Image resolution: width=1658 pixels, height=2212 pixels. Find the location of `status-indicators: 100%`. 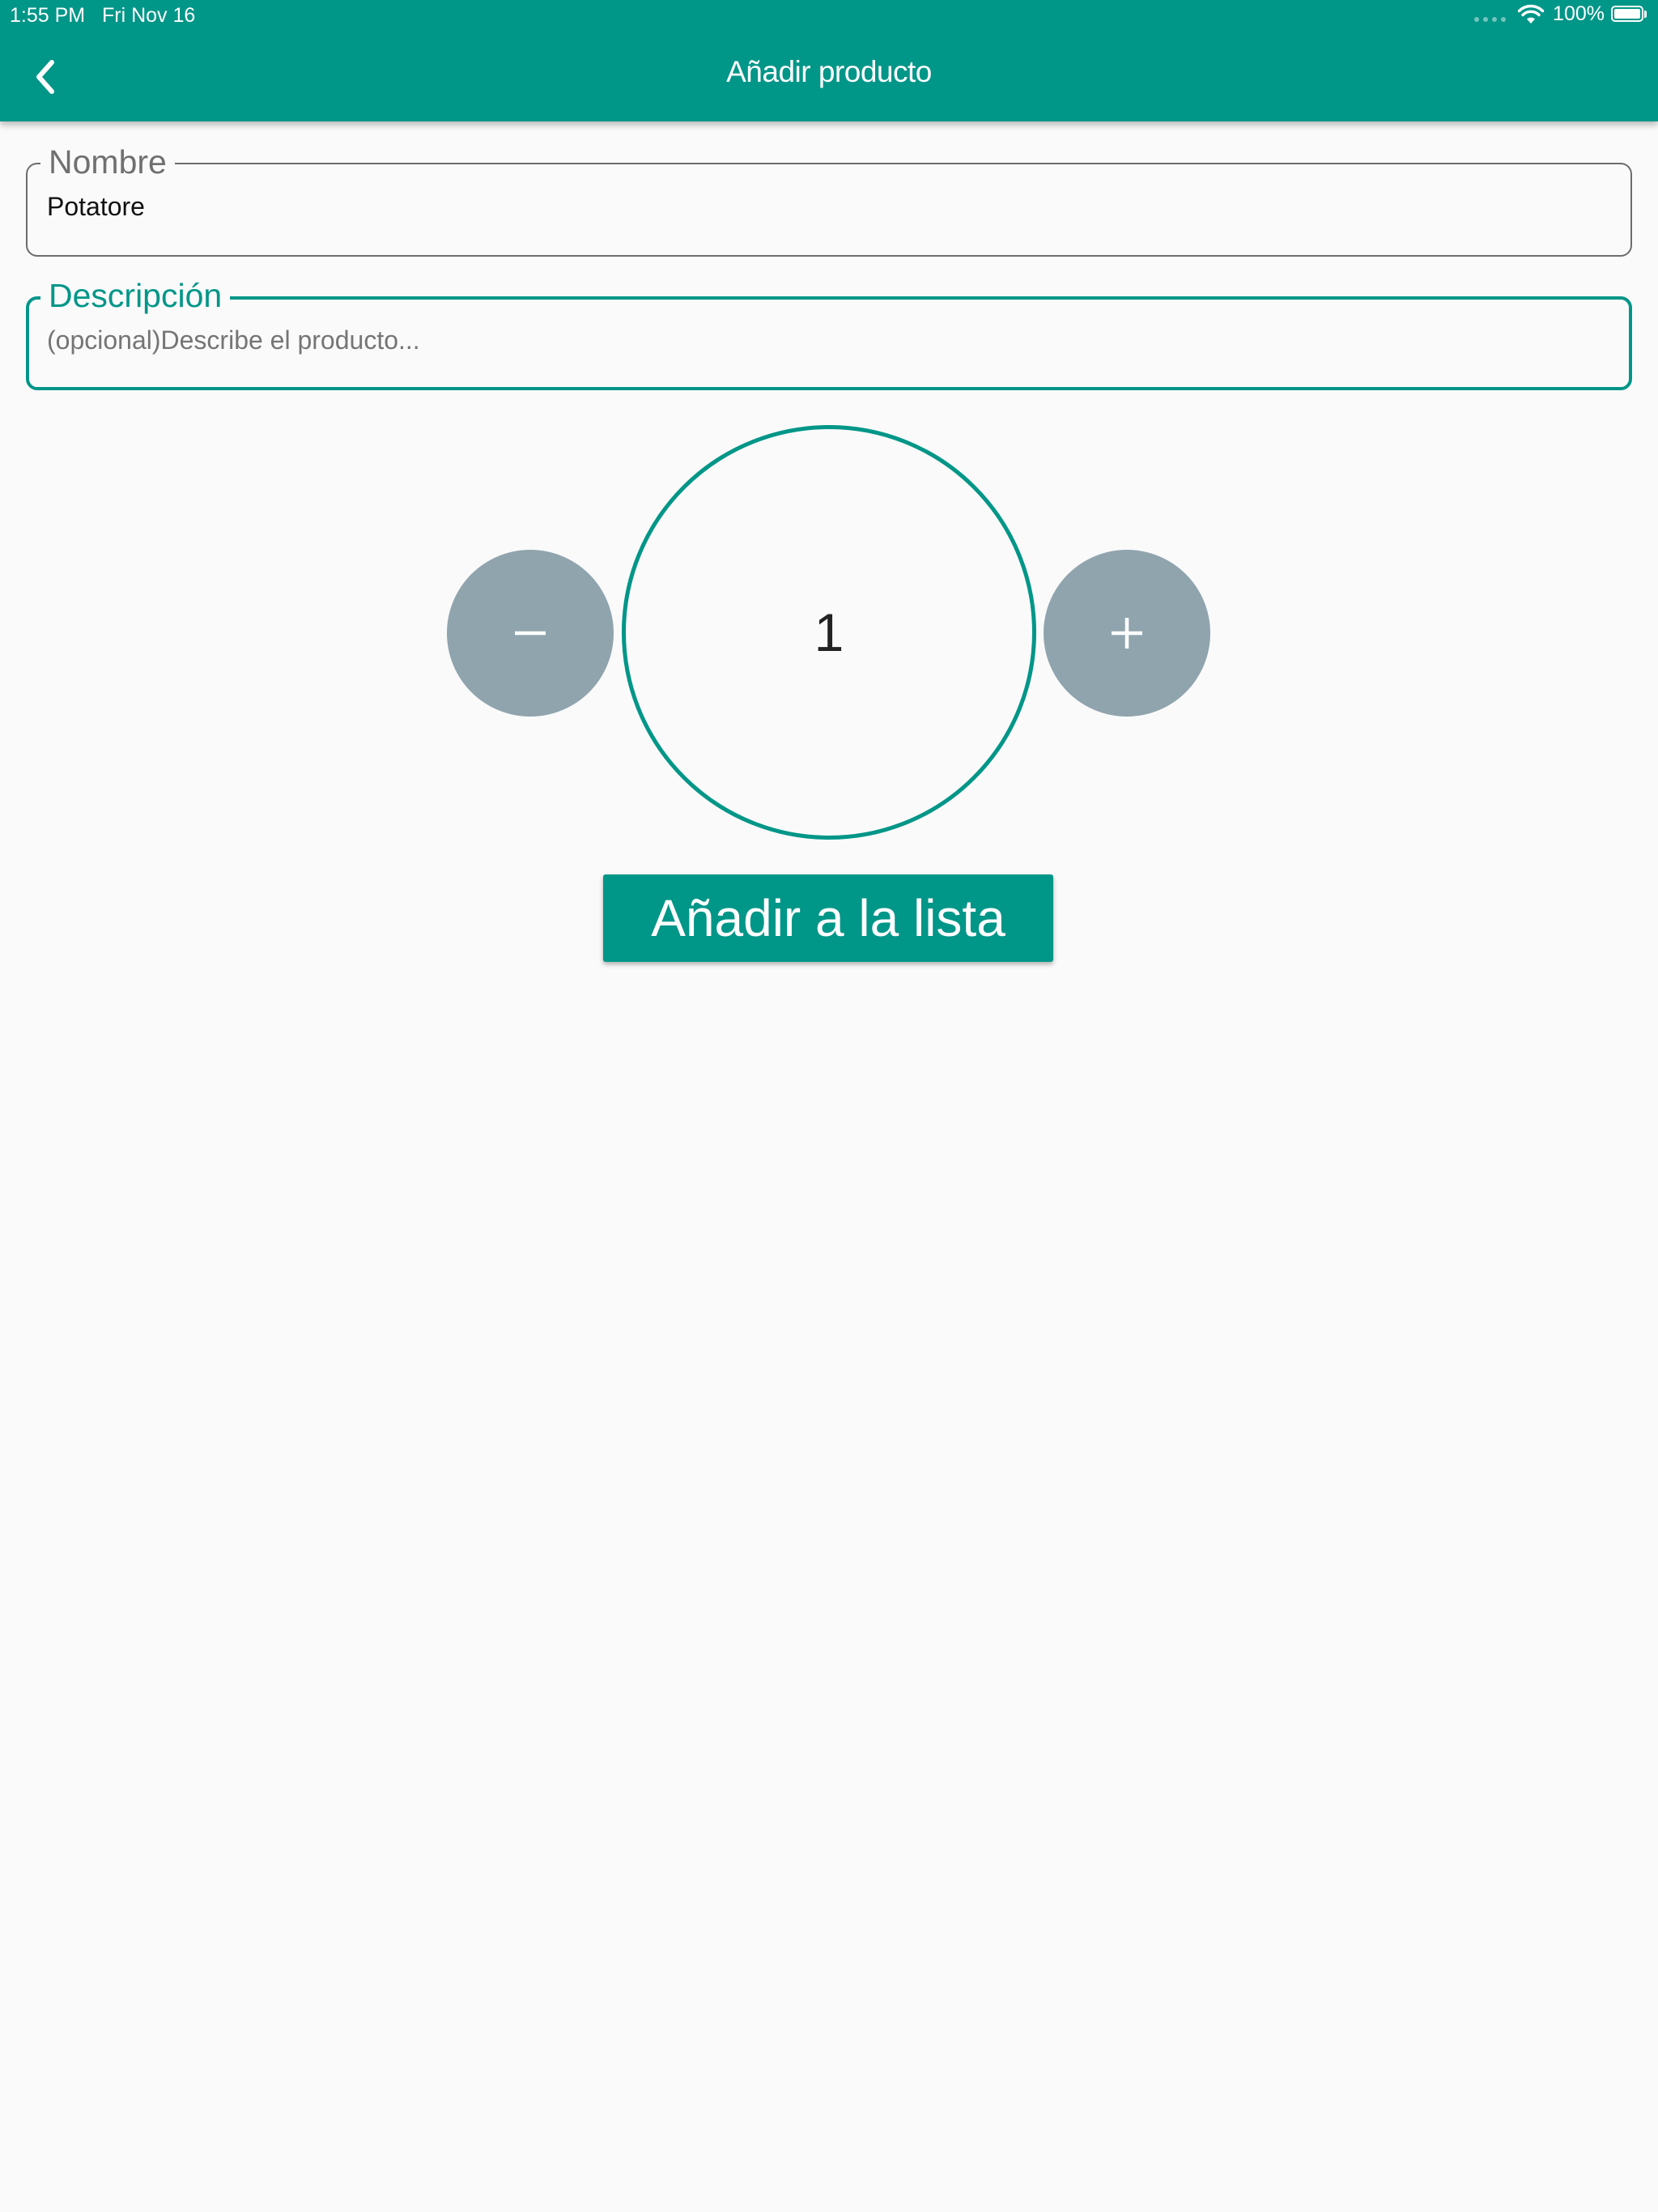

status-indicators: 100% is located at coordinates (1561, 14).